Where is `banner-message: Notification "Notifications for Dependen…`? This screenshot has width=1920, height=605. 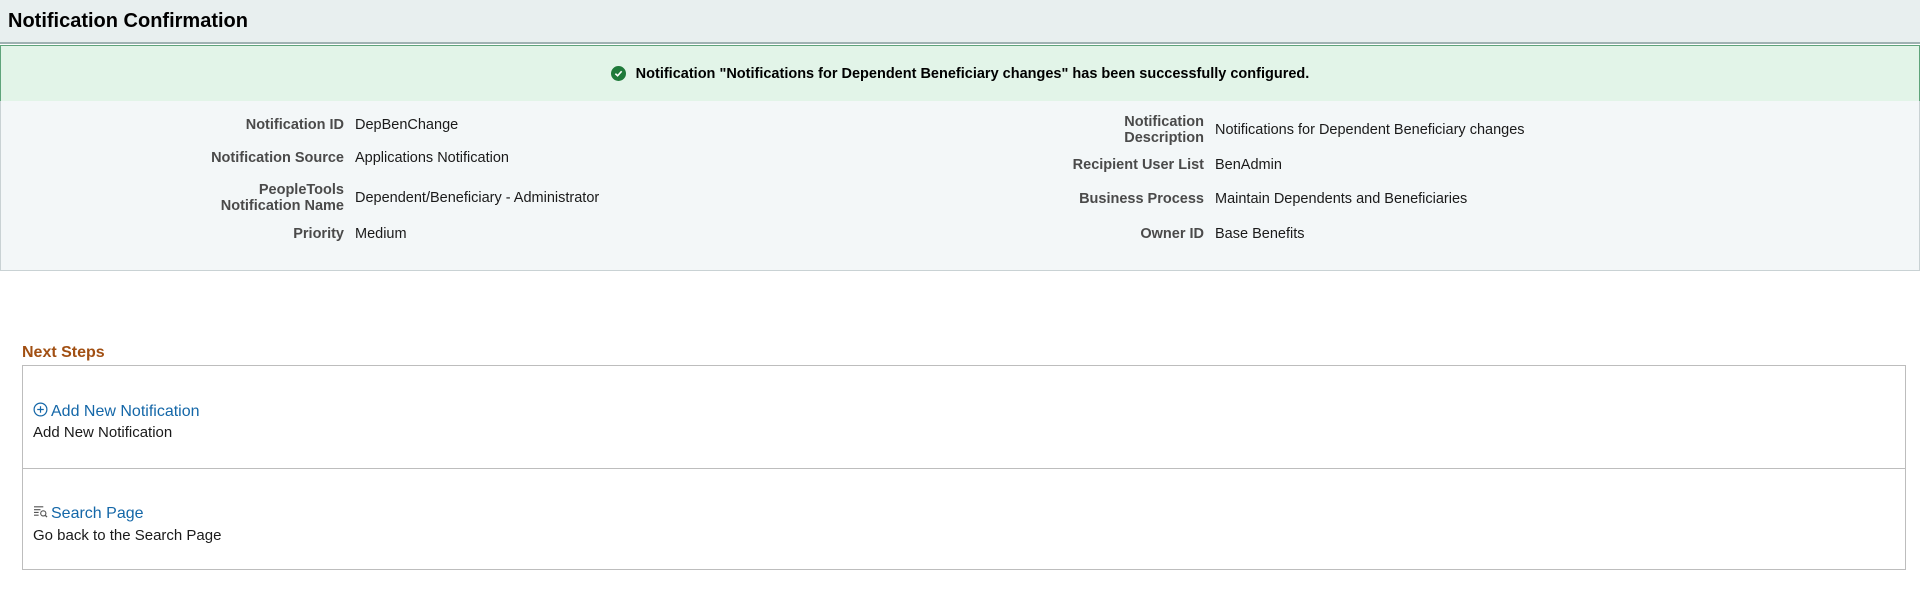
banner-message: Notification "Notifications for Dependen… is located at coordinates (972, 73).